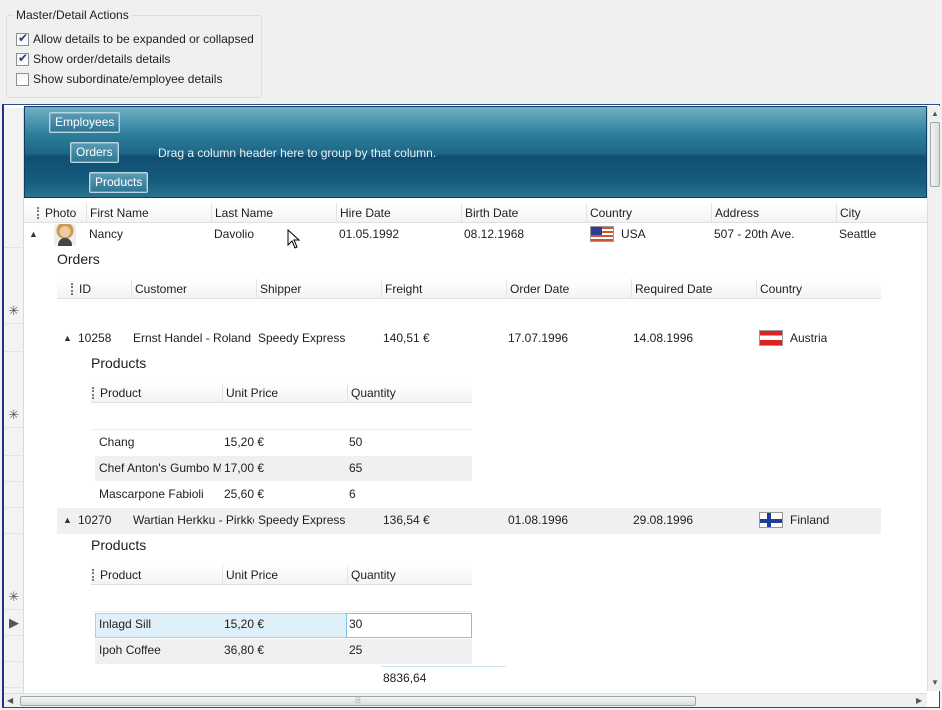  I want to click on scroll-down-arrow-icon: ▼, so click(935, 682).